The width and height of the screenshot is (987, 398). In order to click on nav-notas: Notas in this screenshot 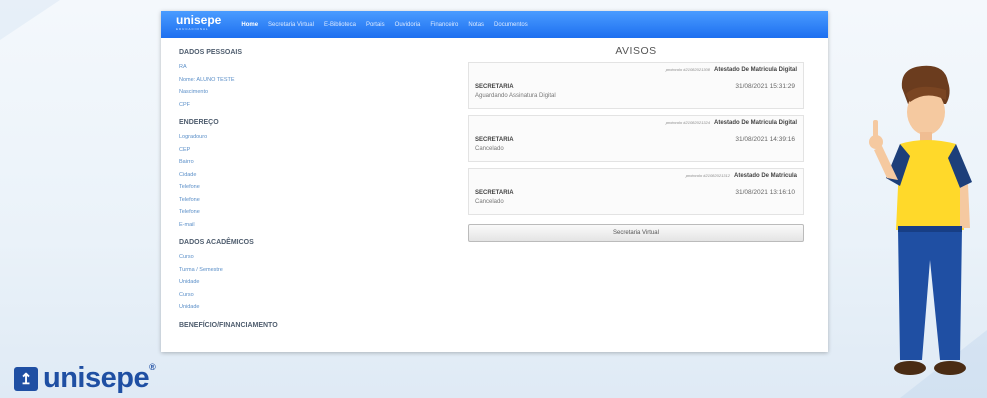, I will do `click(476, 25)`.